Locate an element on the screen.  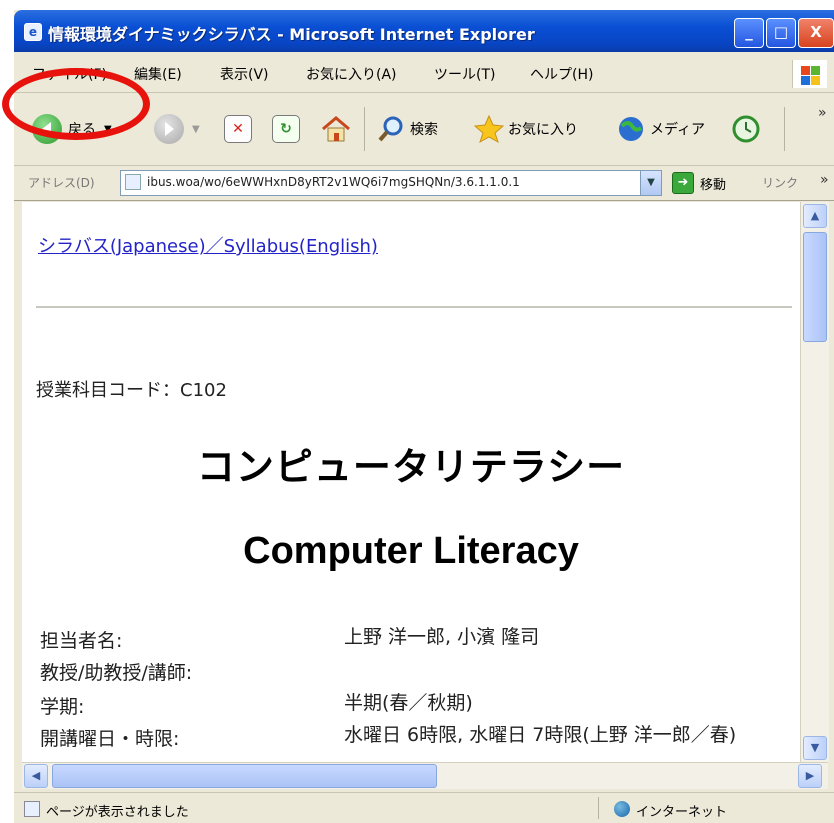
horizontal-scroll-thumb is located at coordinates (244, 776).